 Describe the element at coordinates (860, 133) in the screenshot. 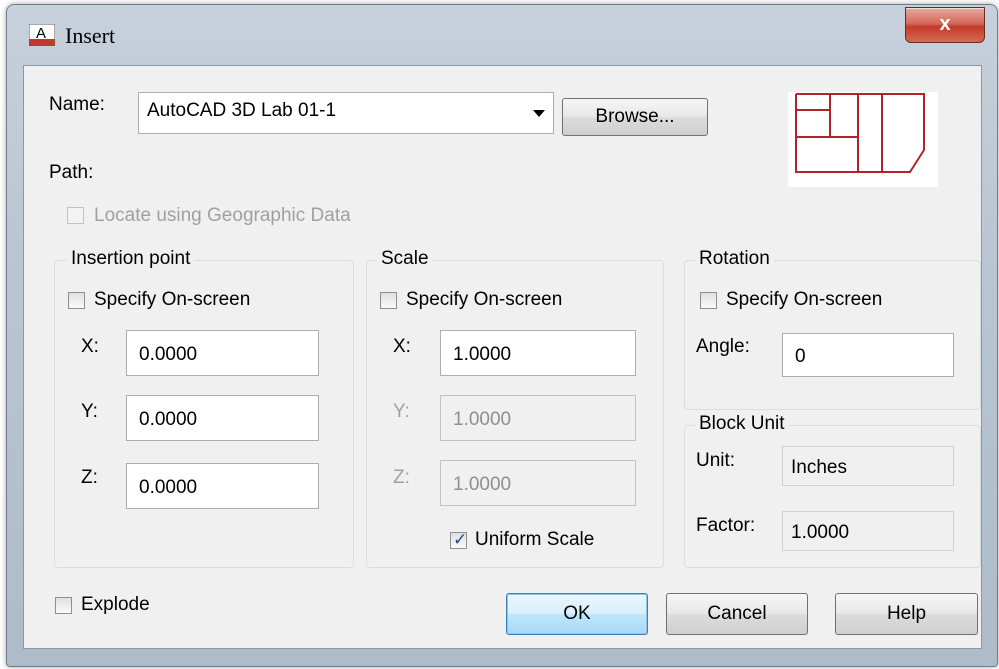

I see `preview-outline` at that location.